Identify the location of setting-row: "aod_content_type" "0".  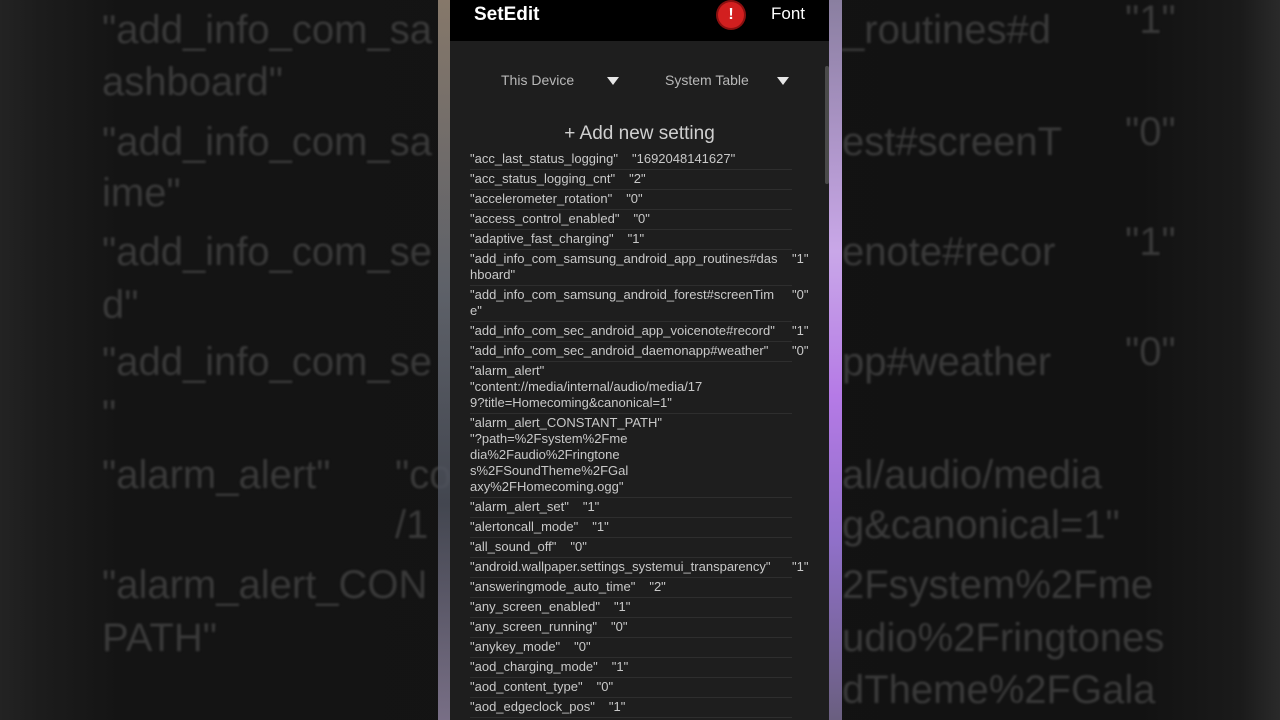
(631, 688).